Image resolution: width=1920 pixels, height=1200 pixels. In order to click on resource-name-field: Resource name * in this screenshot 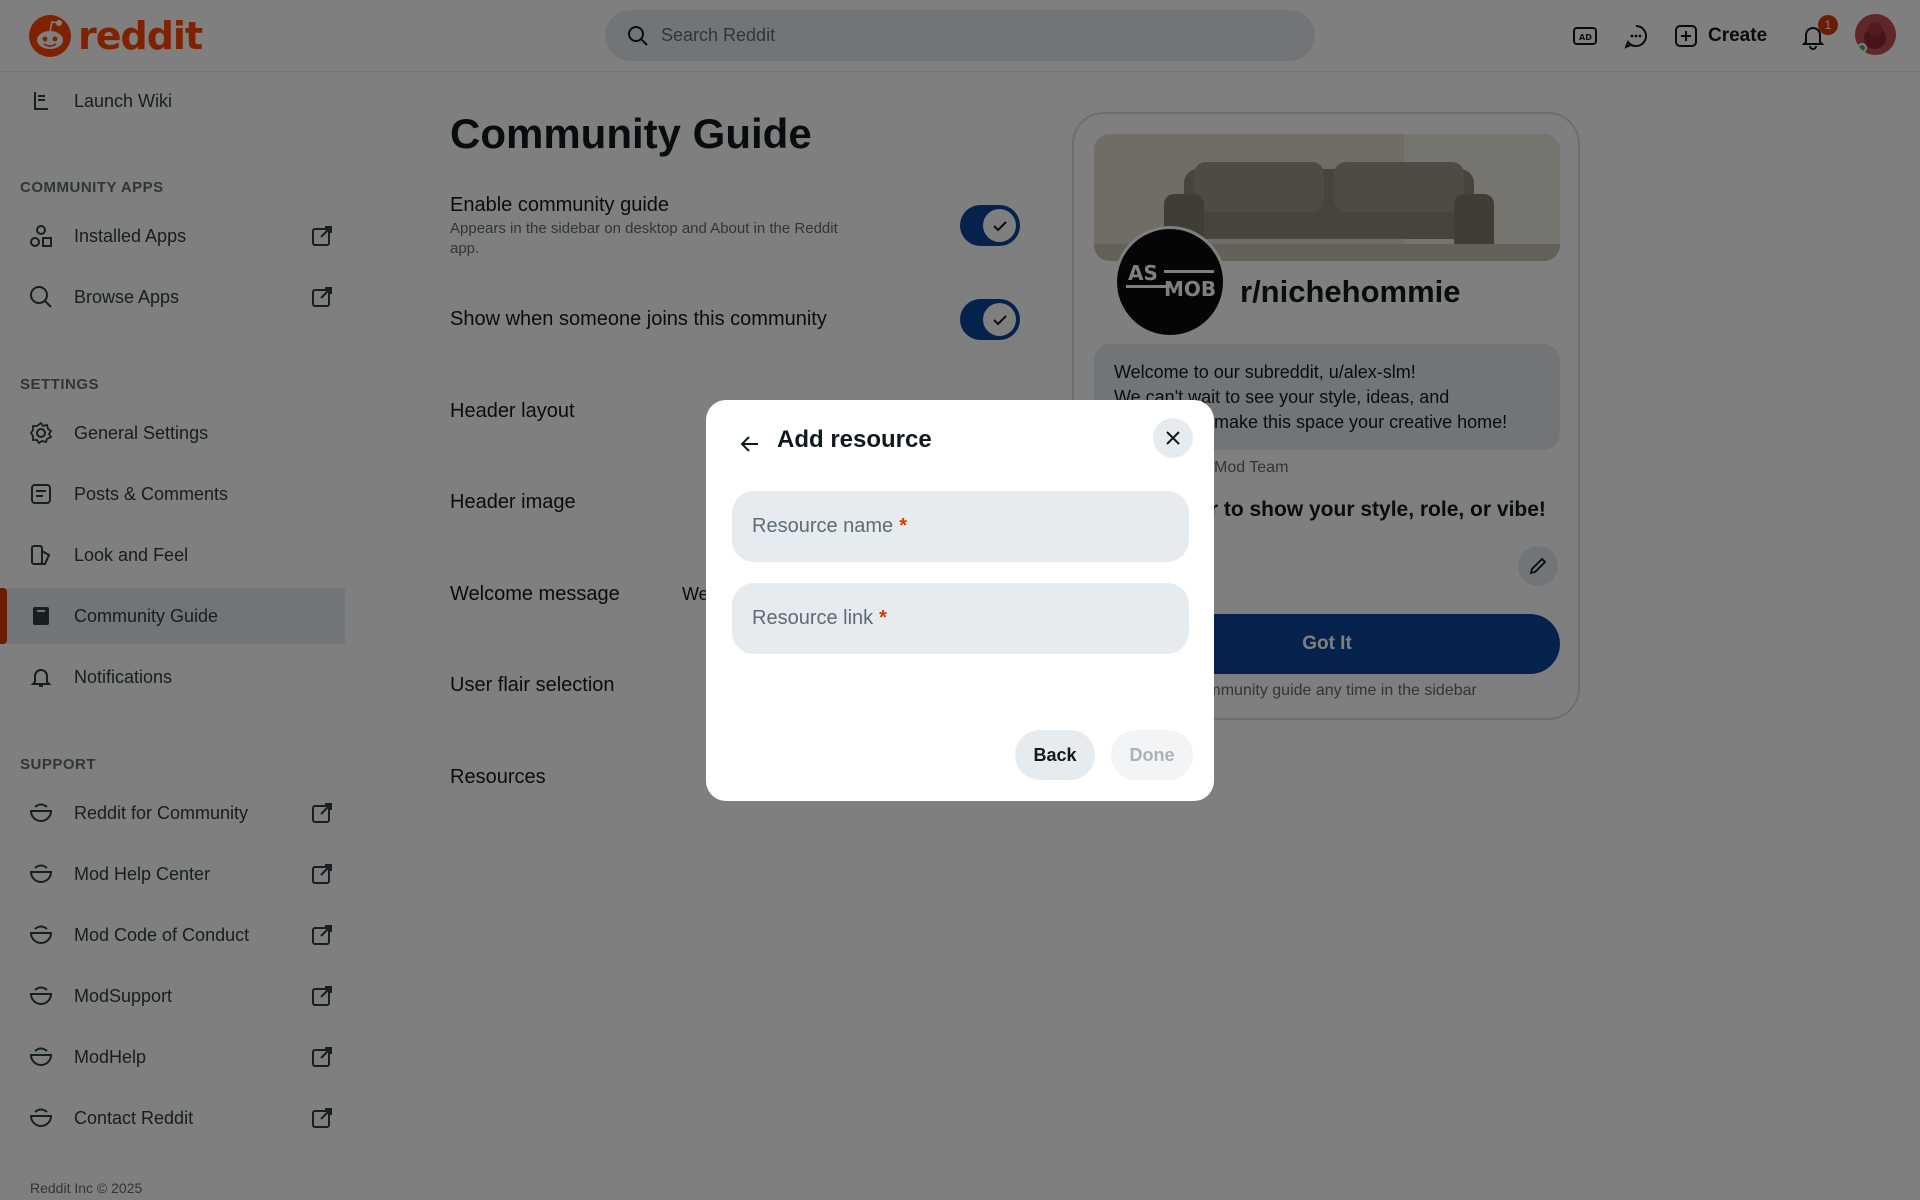, I will do `click(960, 526)`.